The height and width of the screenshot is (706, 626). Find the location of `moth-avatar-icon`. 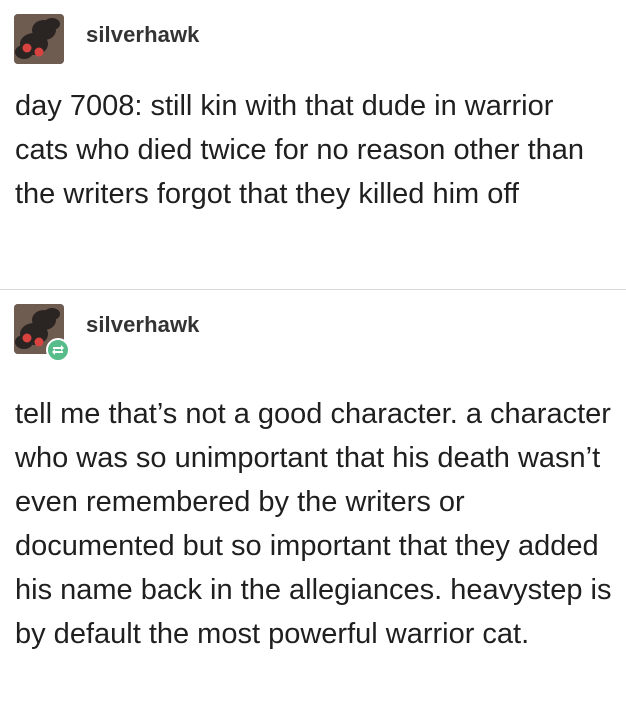

moth-avatar-icon is located at coordinates (39, 39).